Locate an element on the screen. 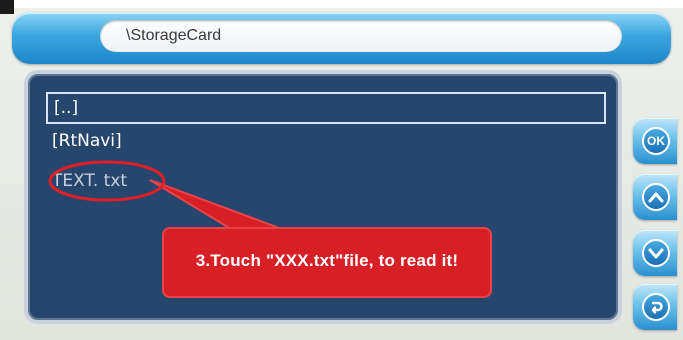  back-button is located at coordinates (655, 307).